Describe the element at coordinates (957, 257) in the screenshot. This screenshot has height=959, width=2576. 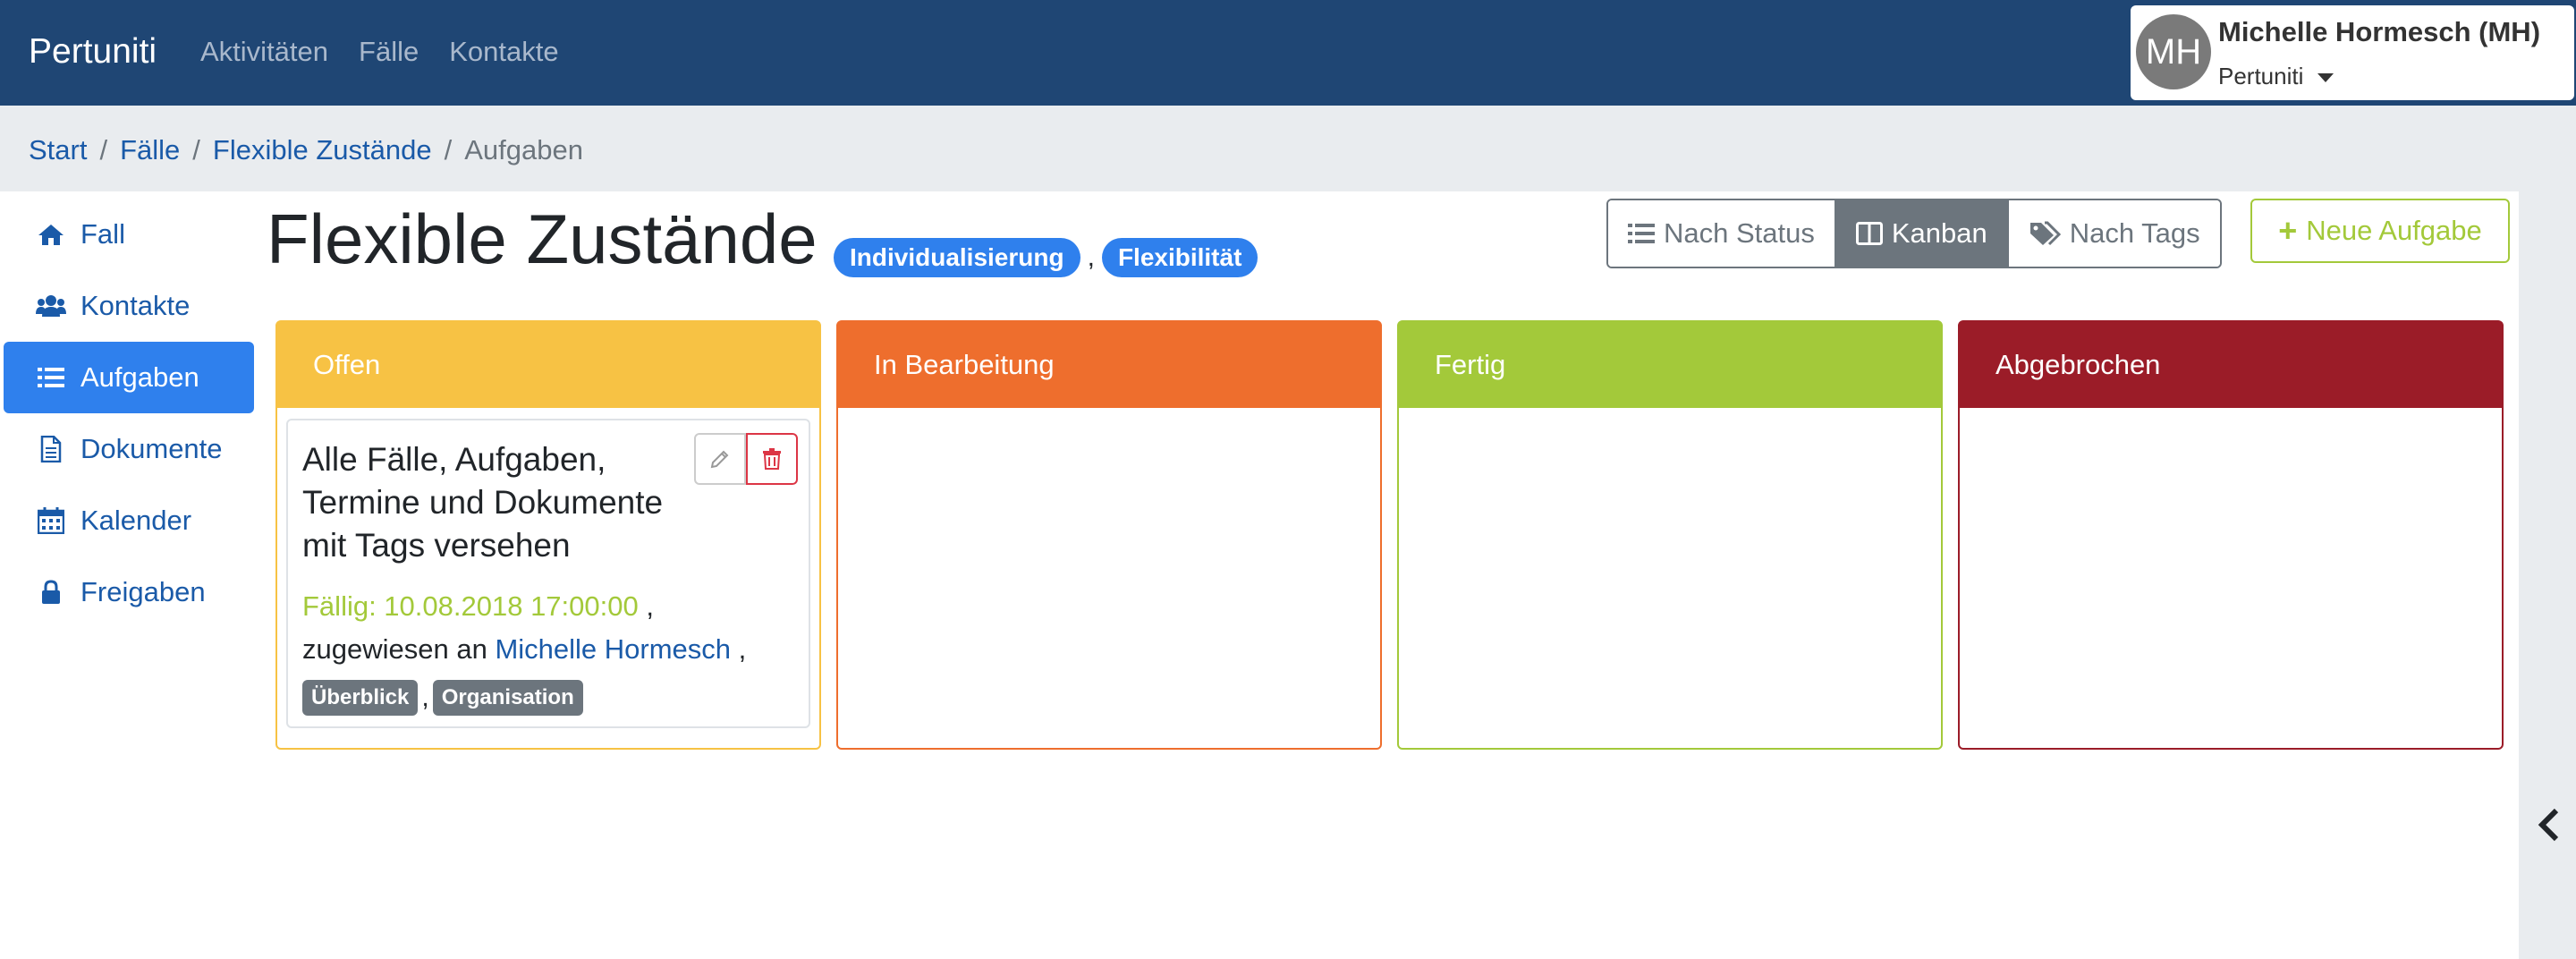
I see `tag-pill: Individualisierung` at that location.